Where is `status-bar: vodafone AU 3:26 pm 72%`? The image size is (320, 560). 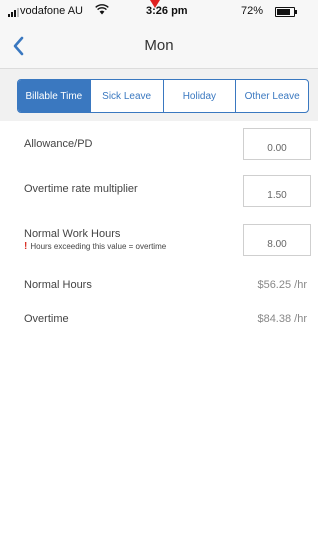 status-bar: vodafone AU 3:26 pm 72% is located at coordinates (159, 12).